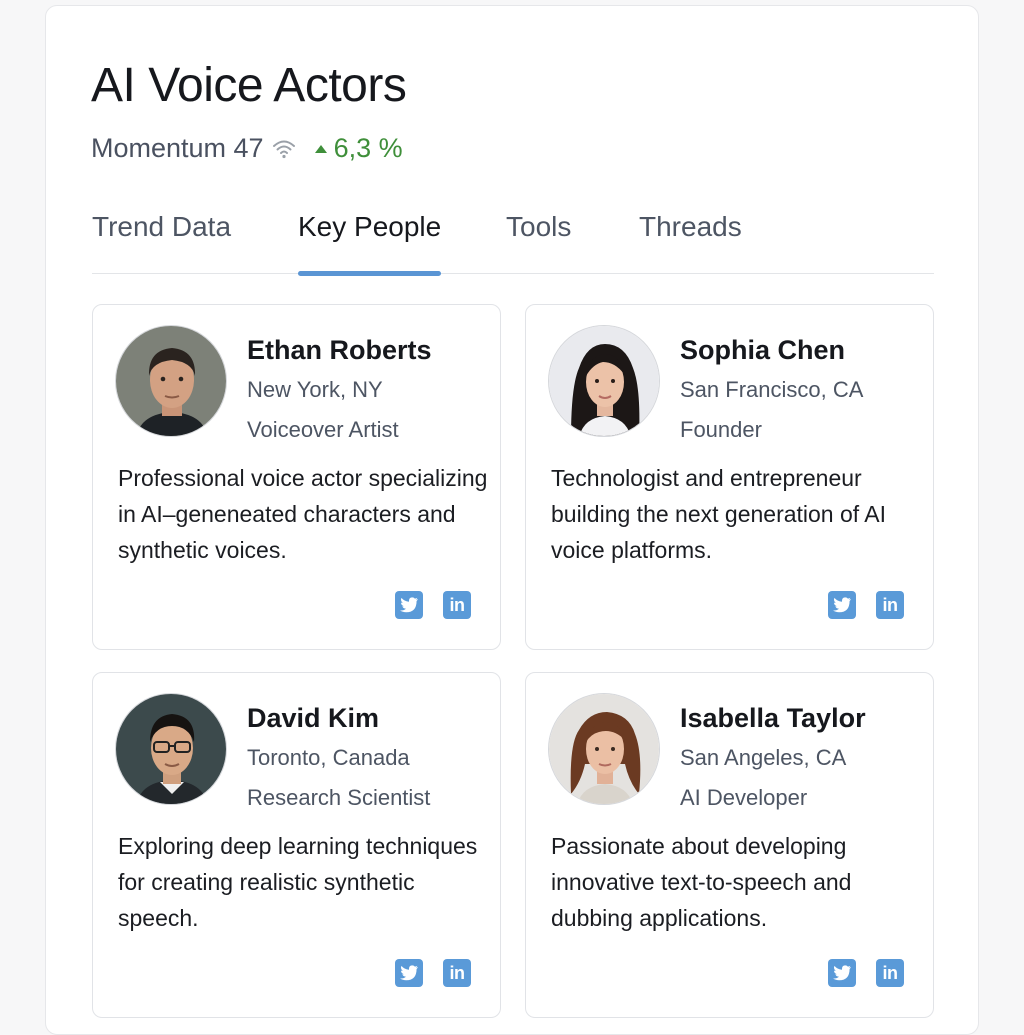 This screenshot has height=1035, width=1024. I want to click on person-location: Toronto, Canada, so click(328, 757).